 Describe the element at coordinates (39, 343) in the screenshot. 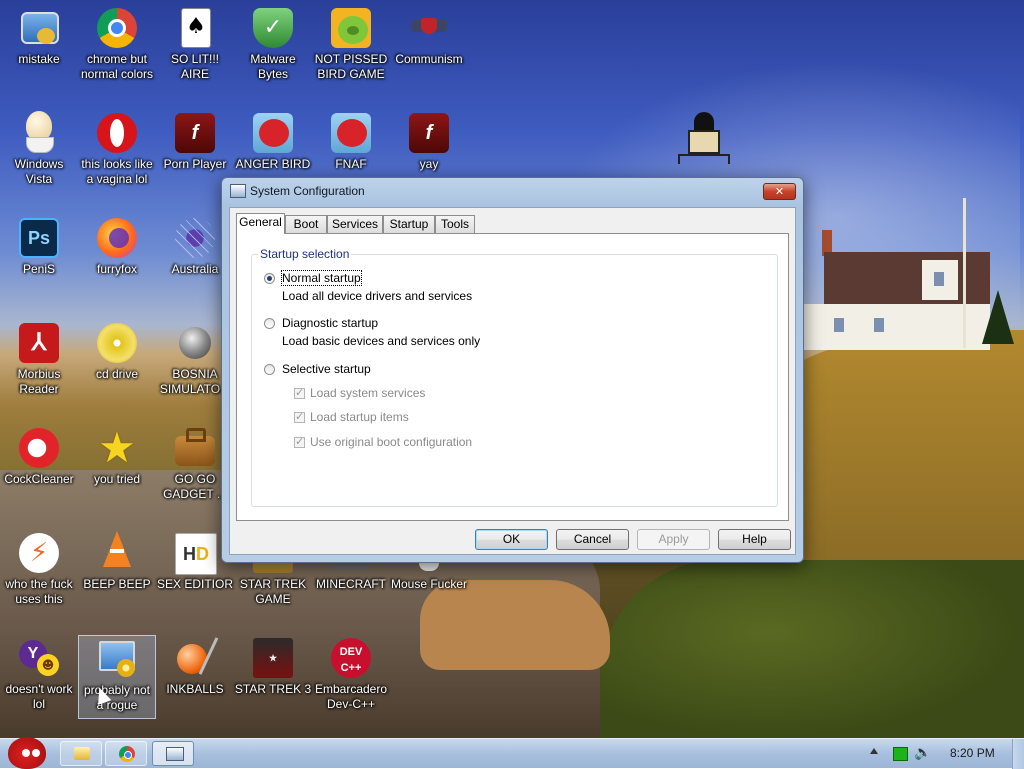

I see `acrobat-reader-icon: ⅄` at that location.